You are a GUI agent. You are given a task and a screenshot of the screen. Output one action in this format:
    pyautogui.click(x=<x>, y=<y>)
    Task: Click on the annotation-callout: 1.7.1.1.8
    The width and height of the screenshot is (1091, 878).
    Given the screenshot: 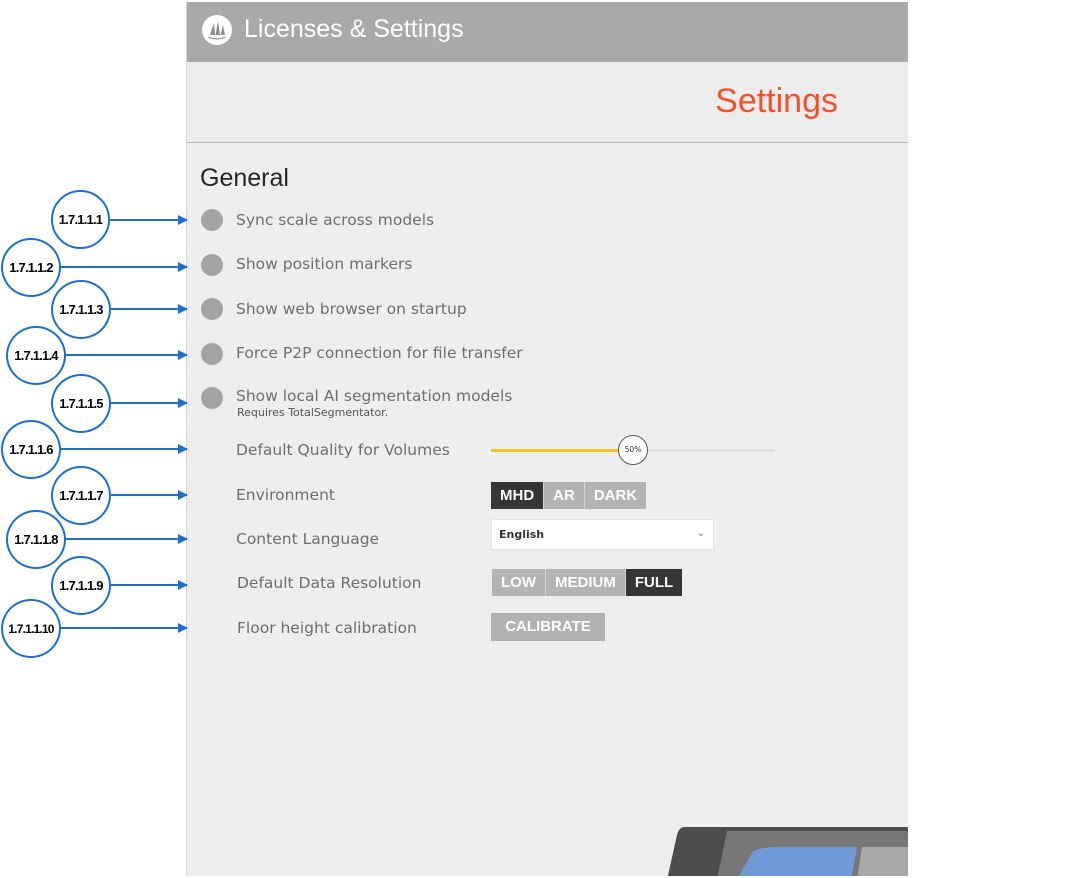 What is the action you would take?
    pyautogui.click(x=36, y=539)
    